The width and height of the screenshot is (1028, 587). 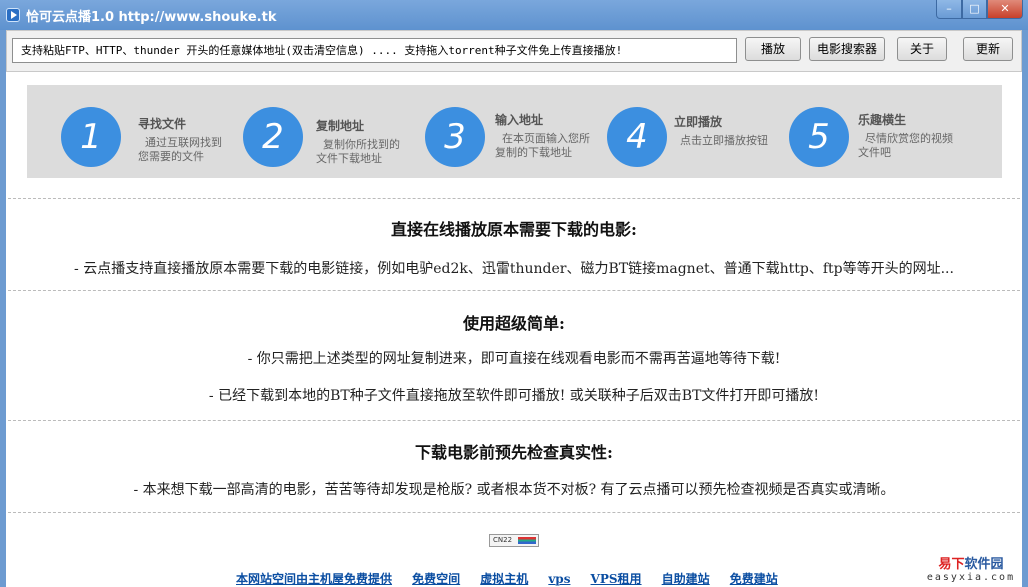 What do you see at coordinates (974, 9) in the screenshot?
I see `maximize-button: □` at bounding box center [974, 9].